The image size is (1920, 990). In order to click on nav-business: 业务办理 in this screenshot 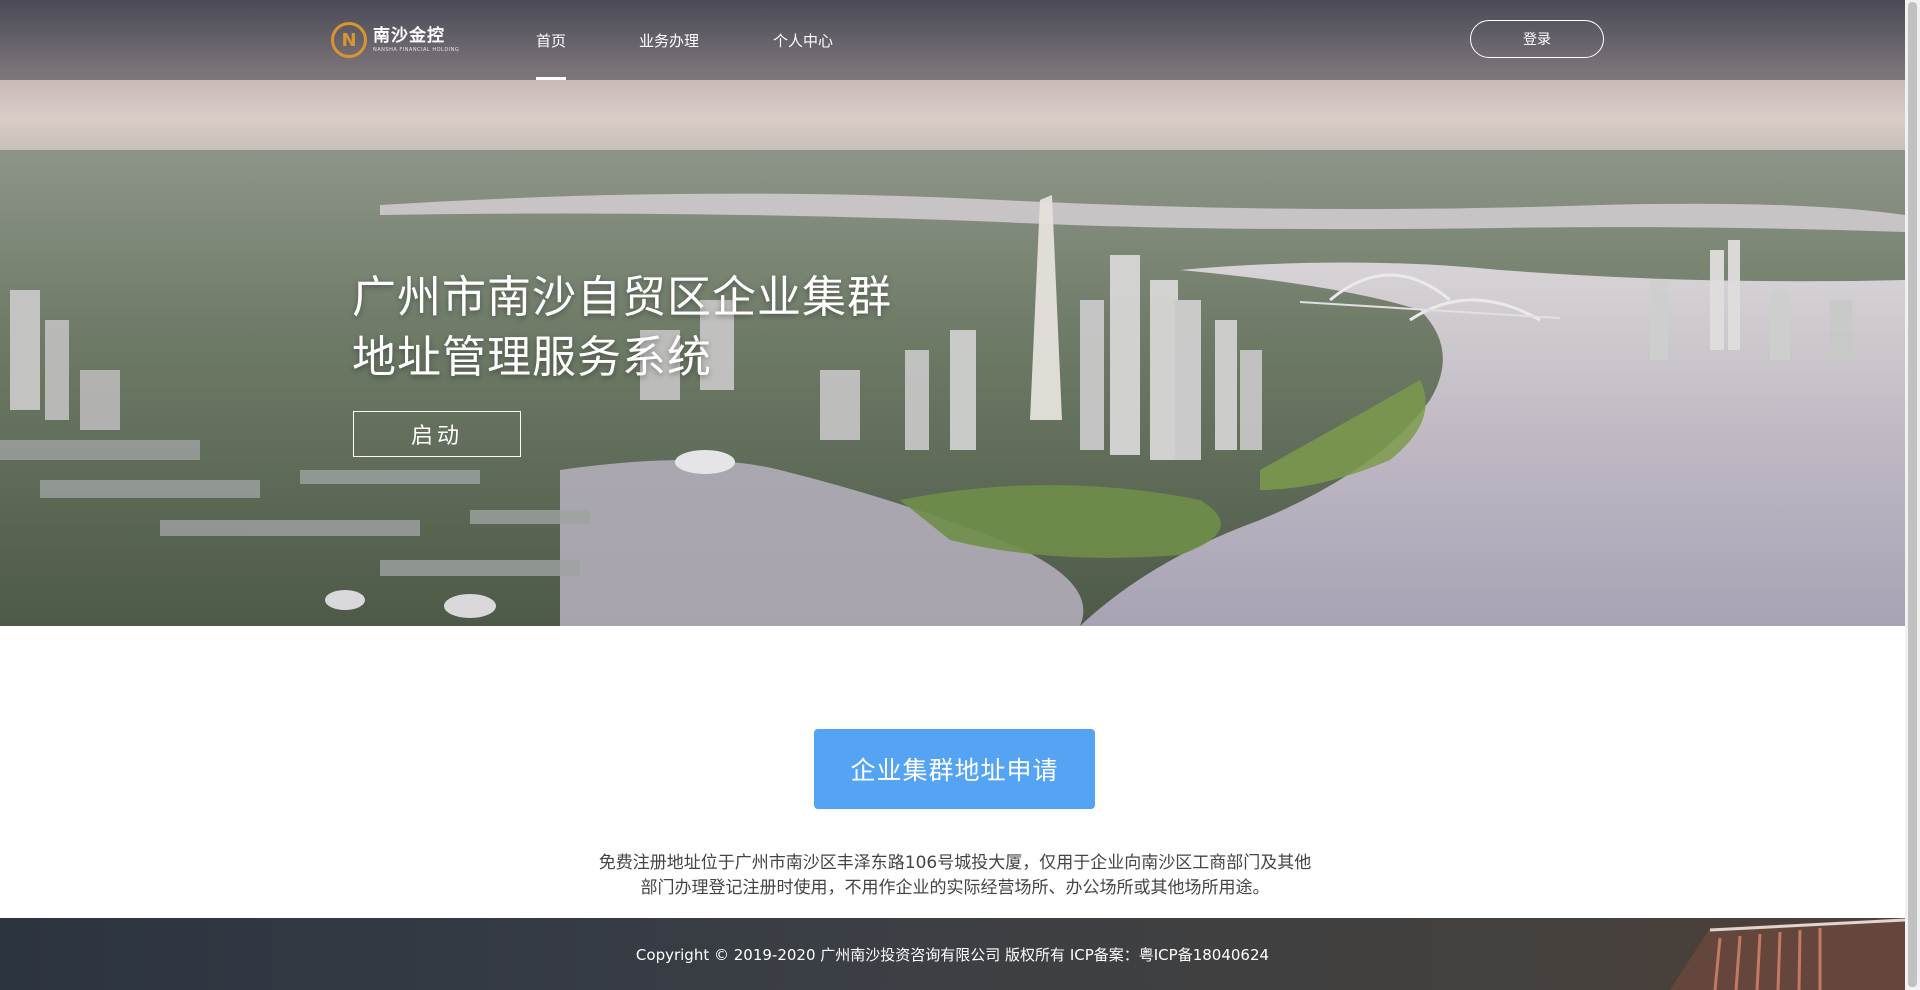, I will do `click(669, 40)`.